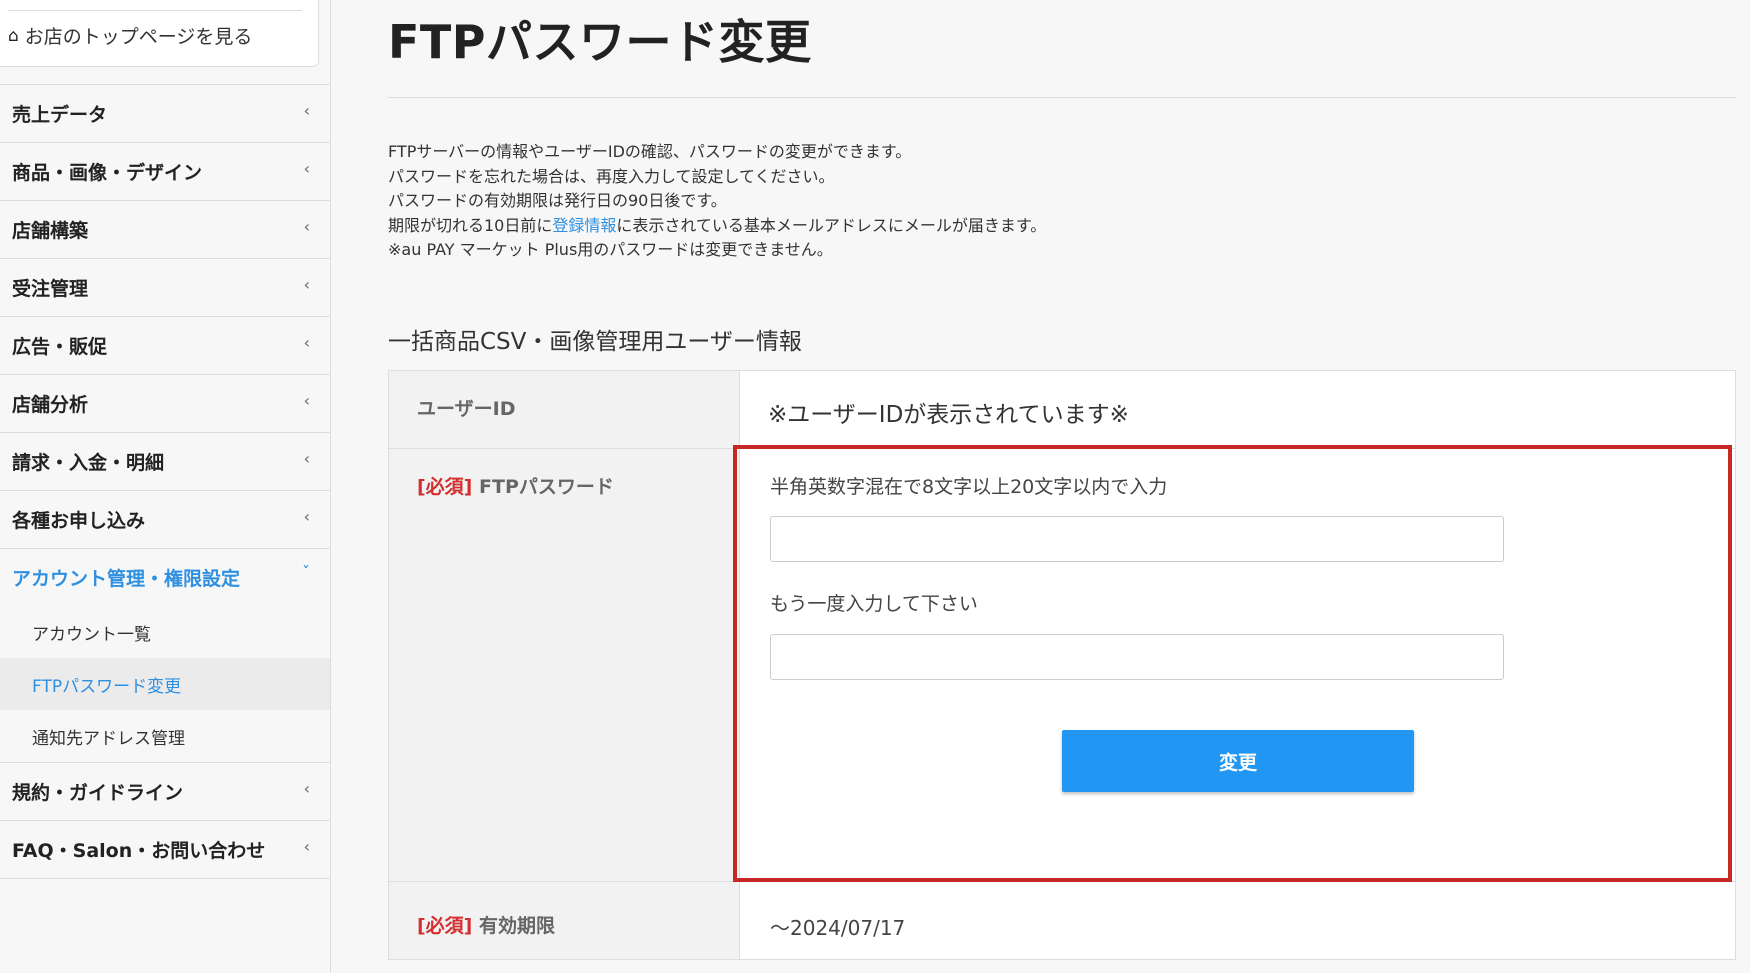 This screenshot has width=1750, height=973. I want to click on sidebar-item-products: 商品・画像・デザイン ‹, so click(165, 171).